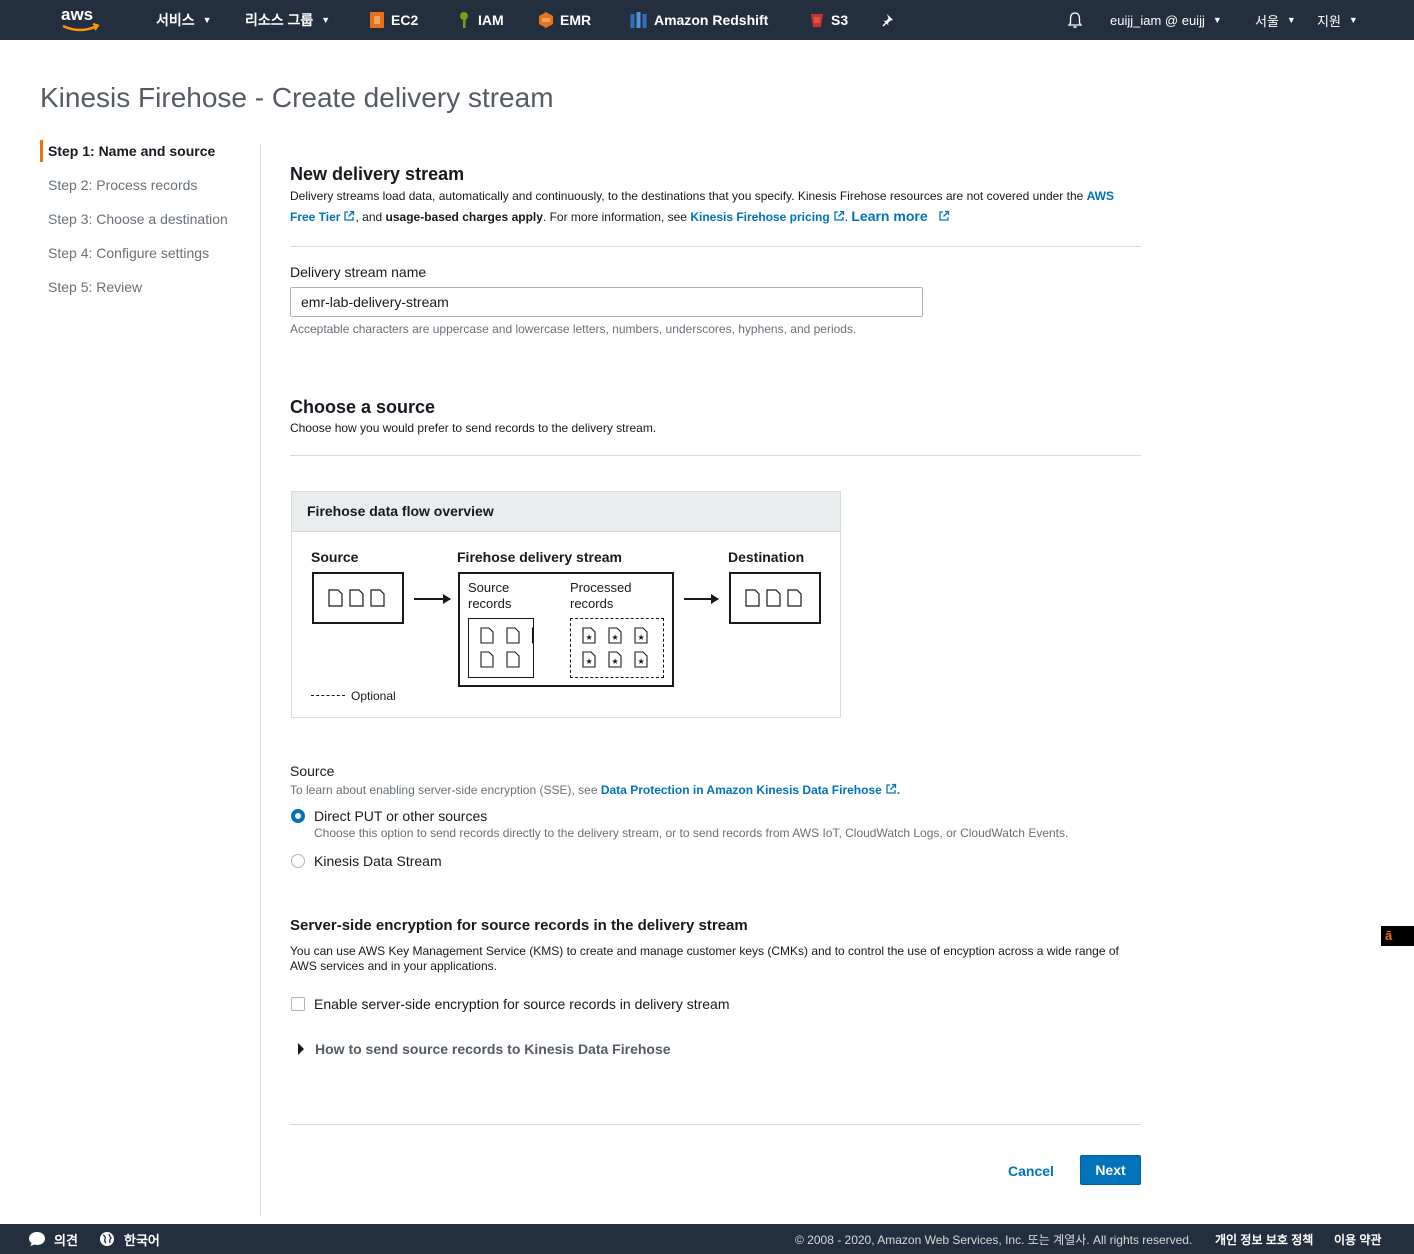 This screenshot has height=1254, width=1414. I want to click on redshift-icon, so click(638, 20).